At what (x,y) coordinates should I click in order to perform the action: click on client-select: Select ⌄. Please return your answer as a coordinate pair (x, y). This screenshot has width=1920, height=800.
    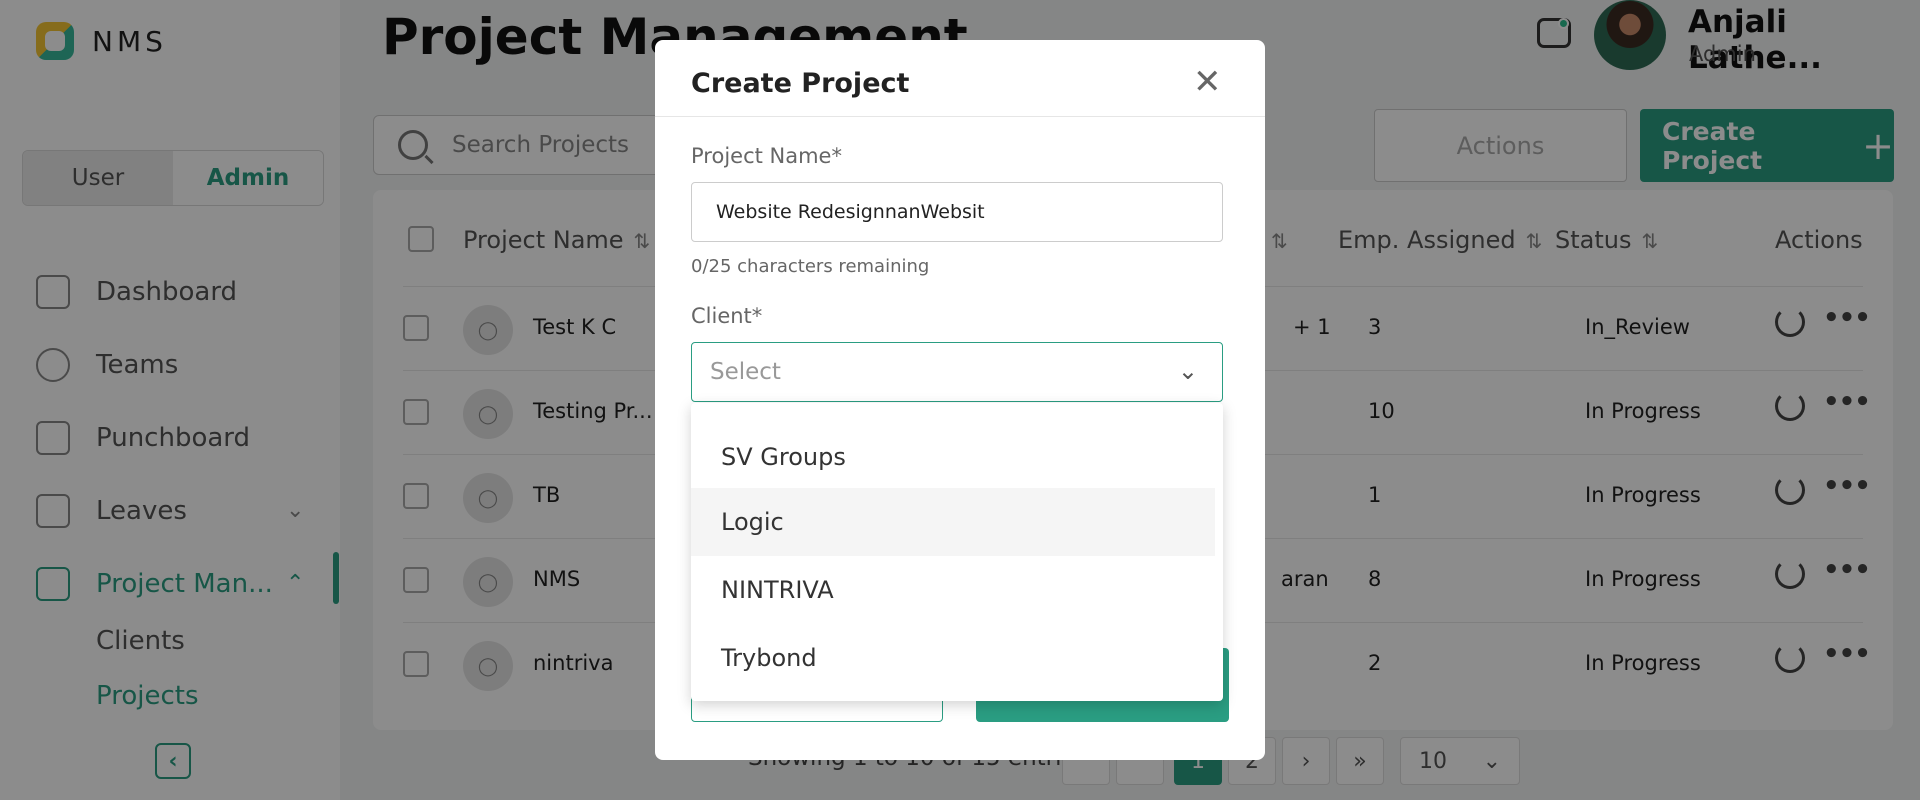
    Looking at the image, I should click on (957, 372).